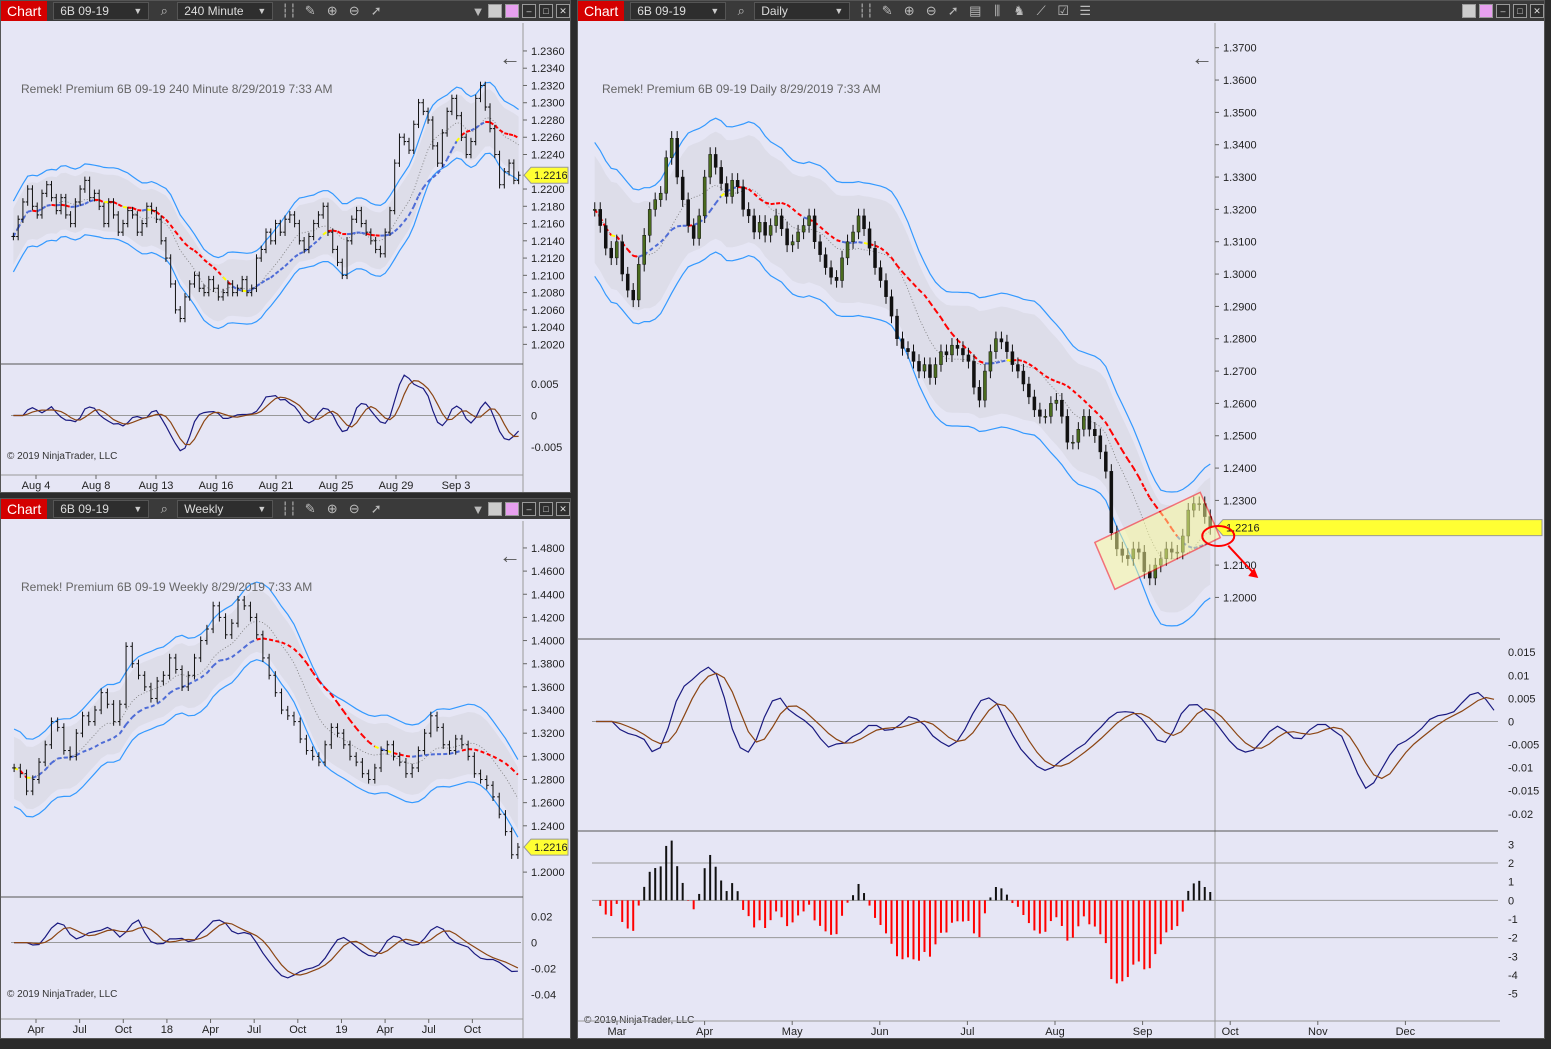 This screenshot has height=1049, width=1551. I want to click on histogram-tick-label: -3, so click(1513, 957).